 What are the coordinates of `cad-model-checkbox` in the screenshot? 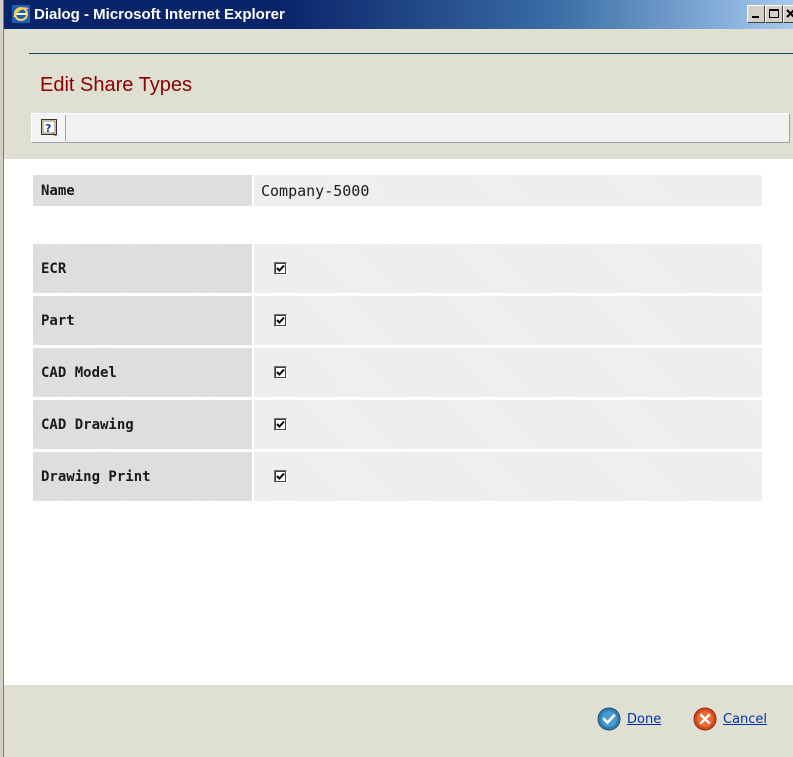 It's located at (280, 372).